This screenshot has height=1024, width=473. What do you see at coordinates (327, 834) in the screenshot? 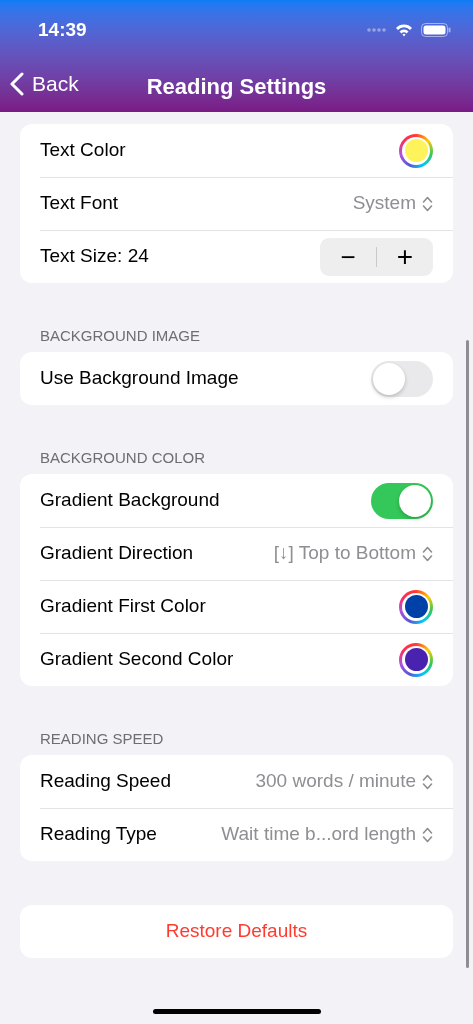
I see `picker-button: Wait time b...ord length` at bounding box center [327, 834].